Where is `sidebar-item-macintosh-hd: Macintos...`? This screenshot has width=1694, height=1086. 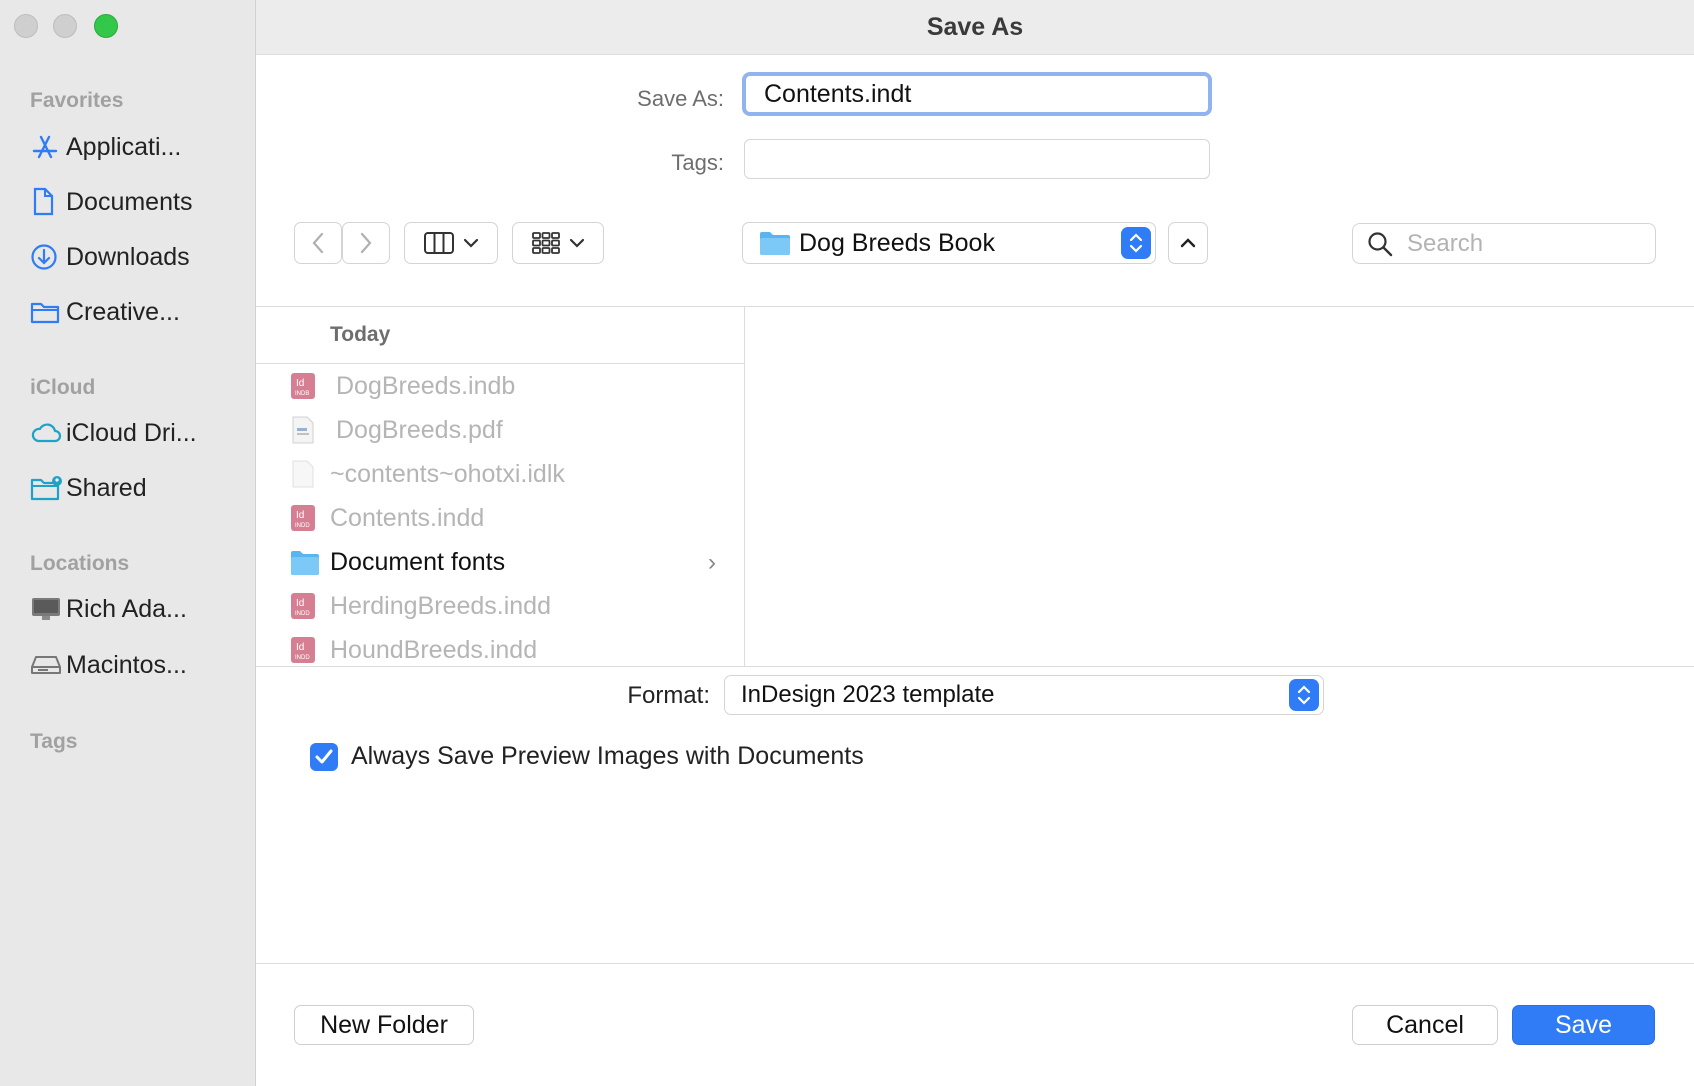
sidebar-item-macintosh-hd: Macintos... is located at coordinates (137, 665).